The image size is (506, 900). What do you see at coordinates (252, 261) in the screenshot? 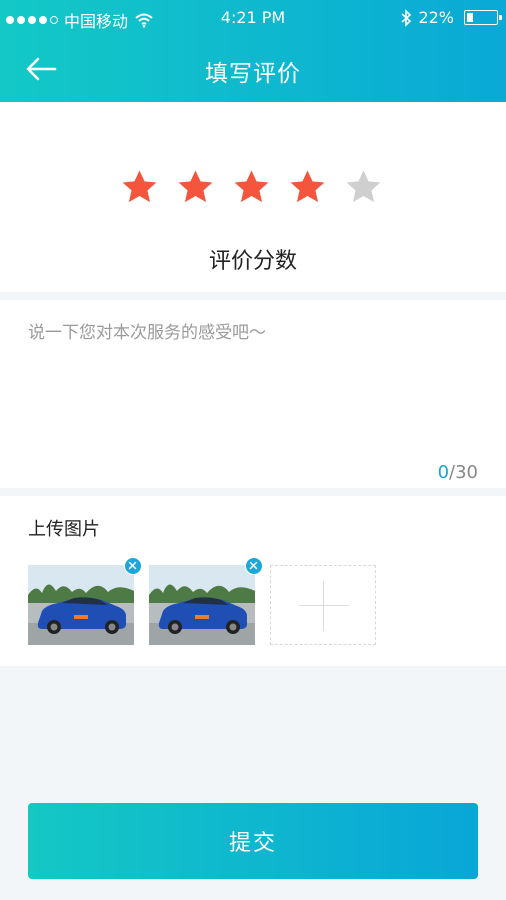
I see `rating-label: 评价分数` at bounding box center [252, 261].